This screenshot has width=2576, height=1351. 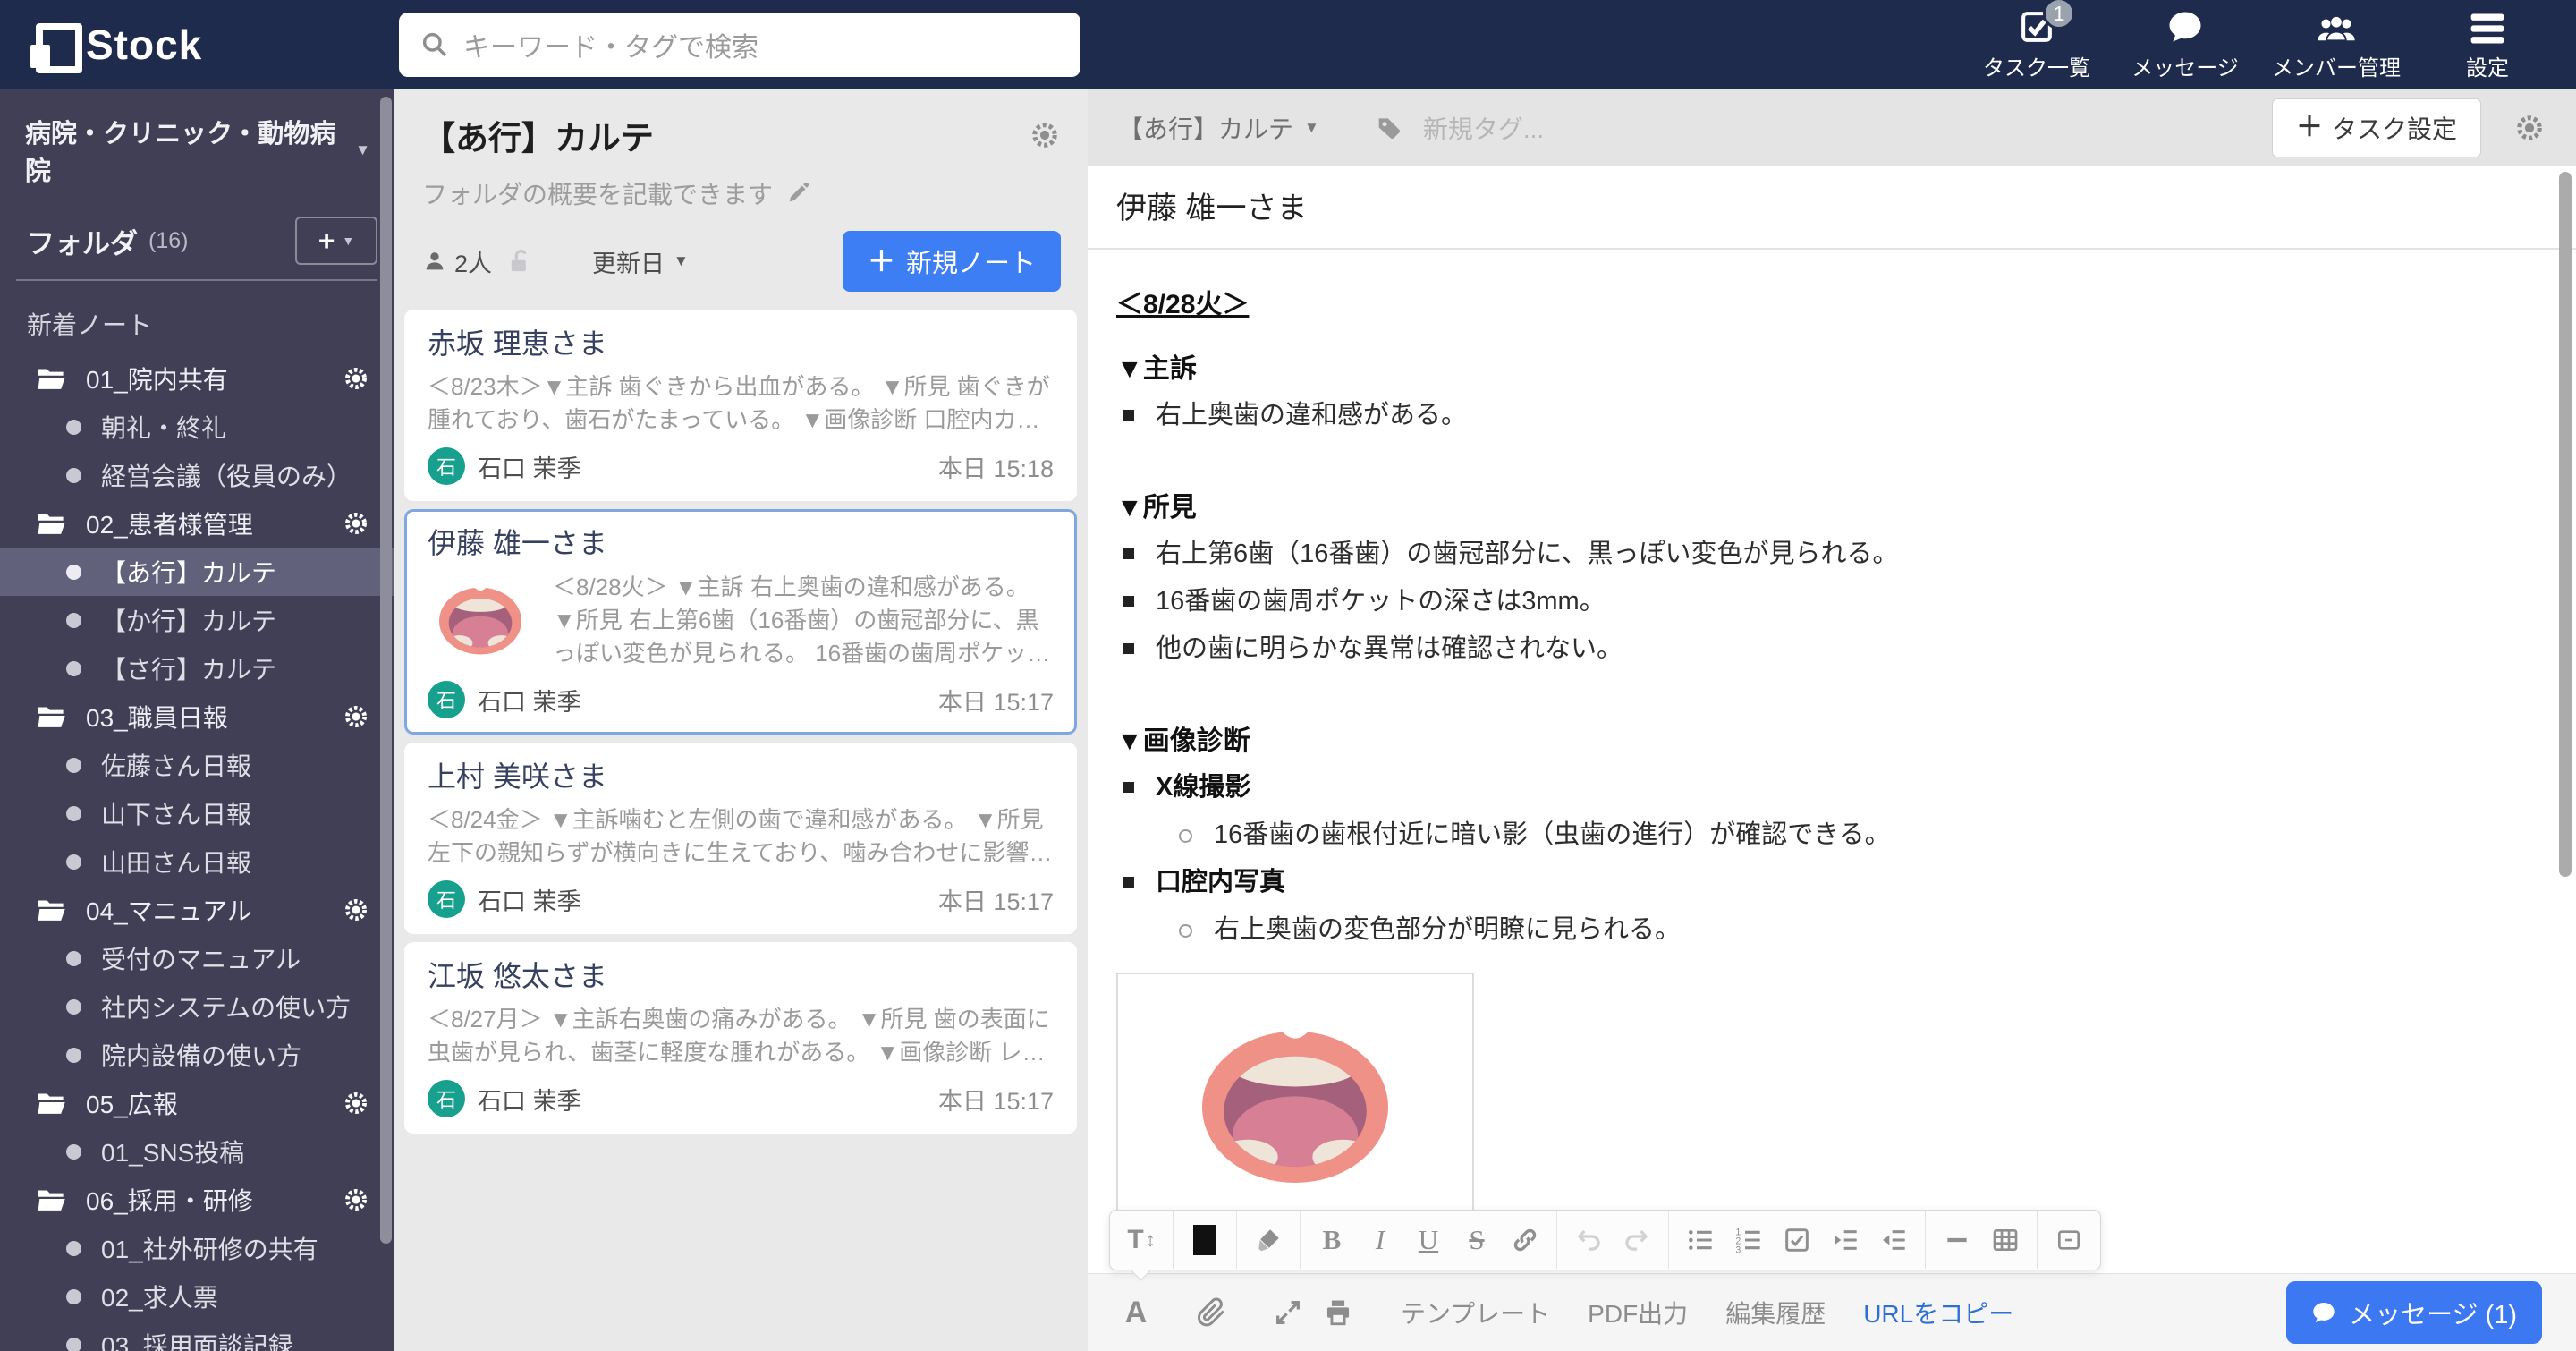 I want to click on note-settings-gear-icon, so click(x=2529, y=128).